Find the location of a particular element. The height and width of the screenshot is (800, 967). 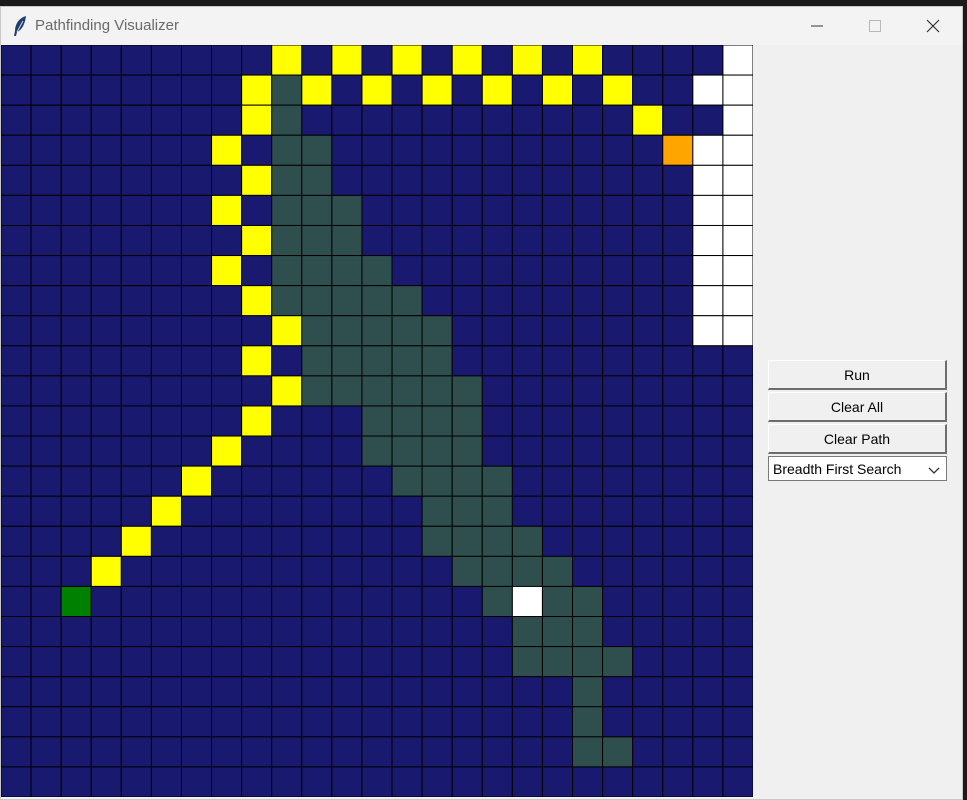

clear-path-button: Clear Path is located at coordinates (857, 439).